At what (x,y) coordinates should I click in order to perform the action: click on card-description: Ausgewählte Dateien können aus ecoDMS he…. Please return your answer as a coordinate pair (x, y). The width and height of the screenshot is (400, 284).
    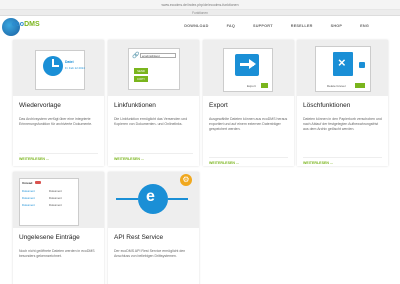
    Looking at the image, I should click on (248, 124).